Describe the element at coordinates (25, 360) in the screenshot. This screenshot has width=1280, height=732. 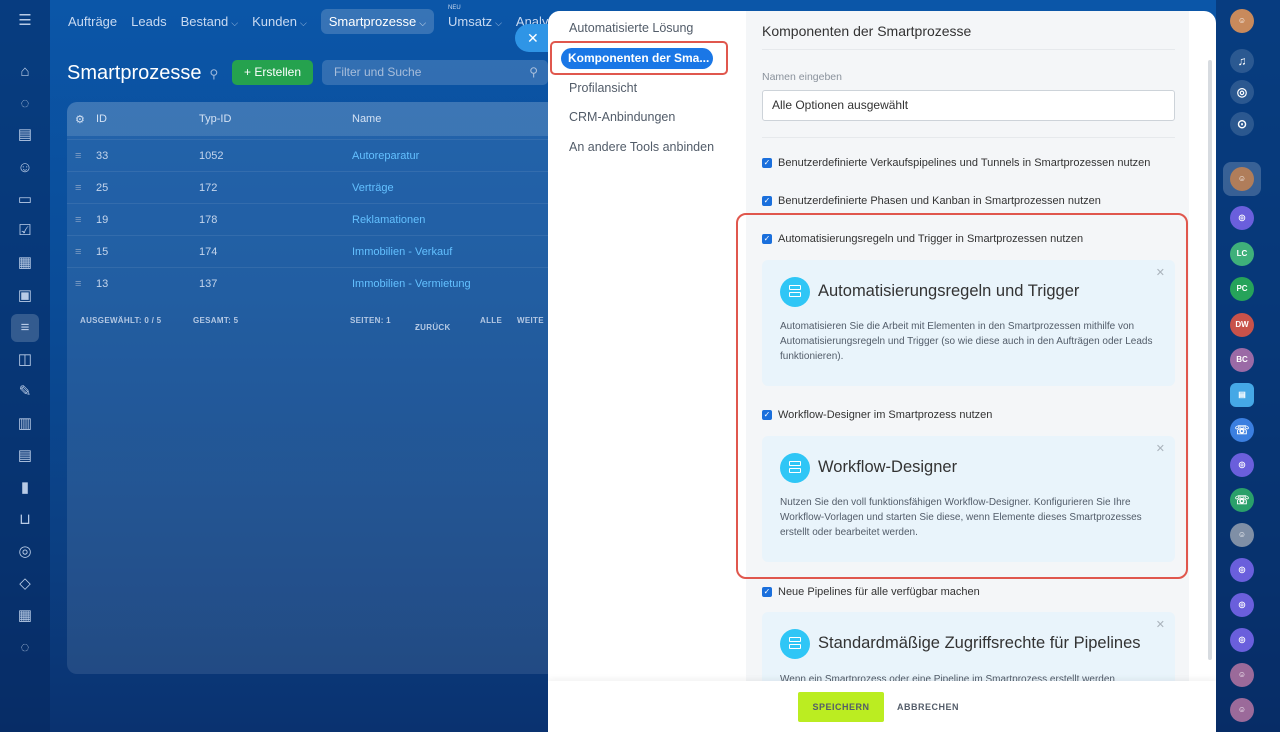
I see `chat-icon: ◫` at that location.